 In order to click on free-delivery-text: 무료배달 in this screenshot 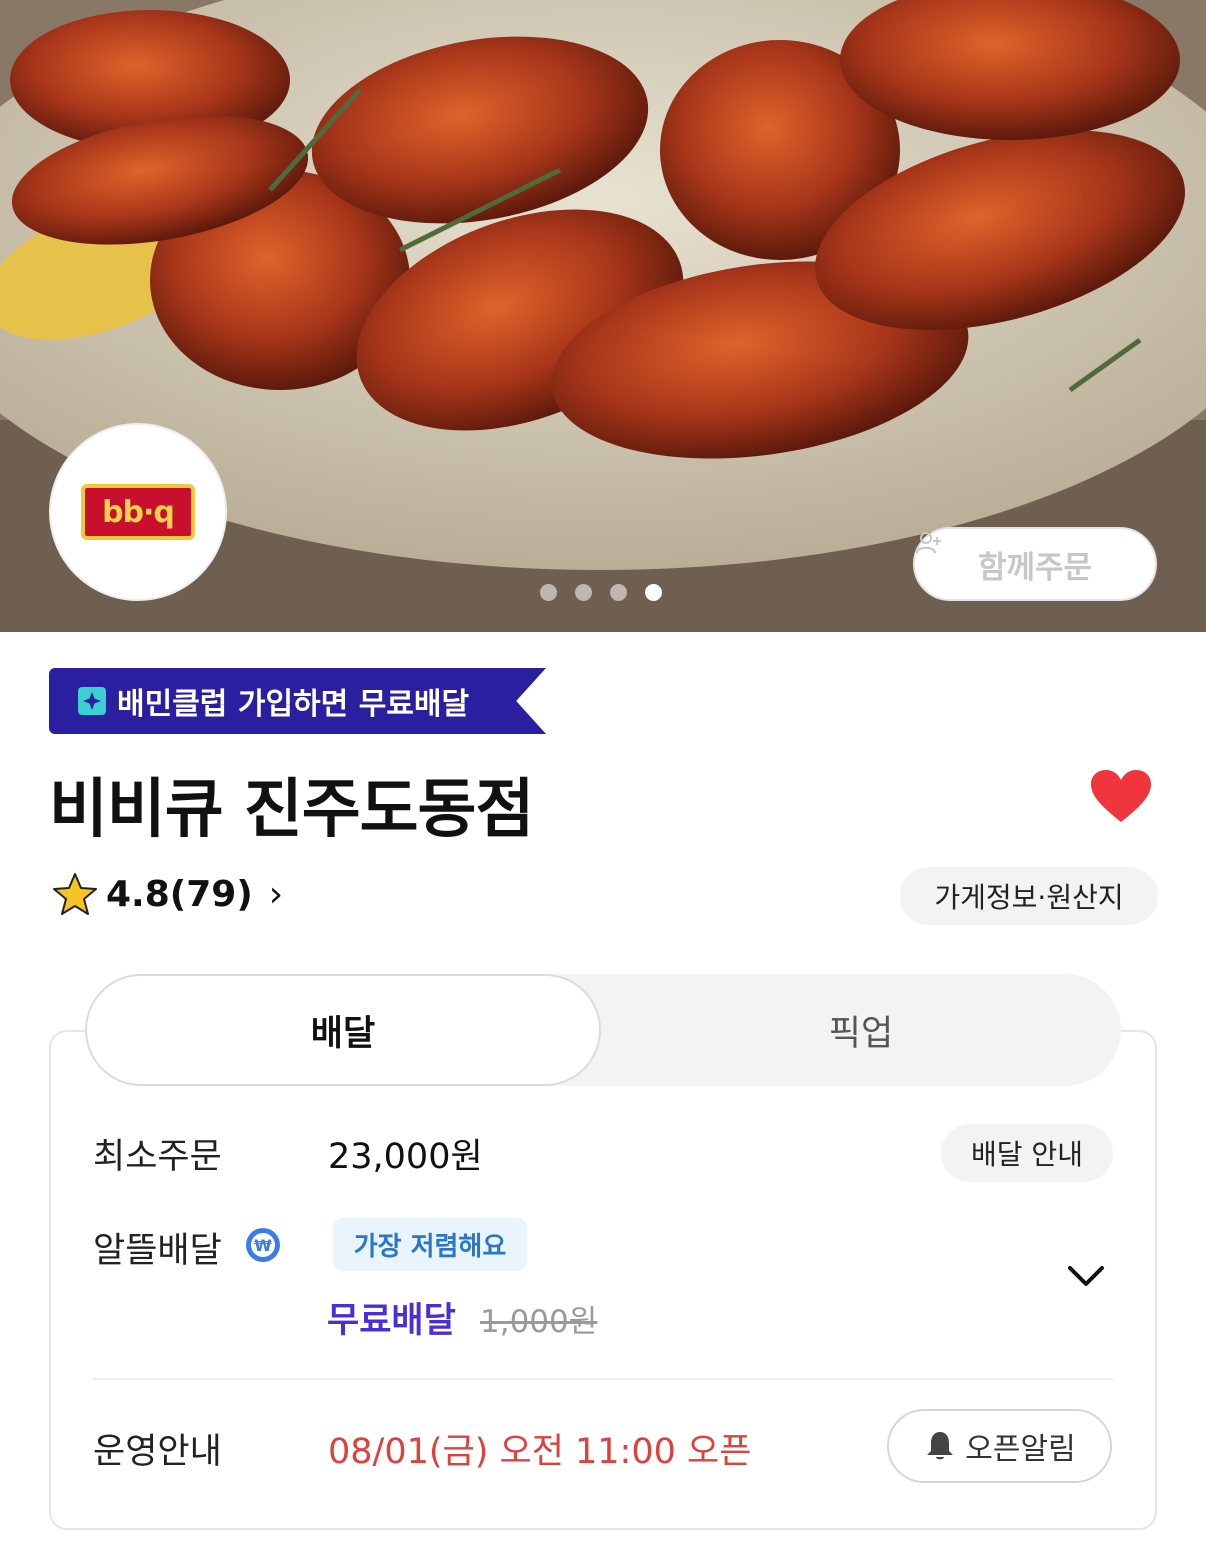, I will do `click(391, 1321)`.